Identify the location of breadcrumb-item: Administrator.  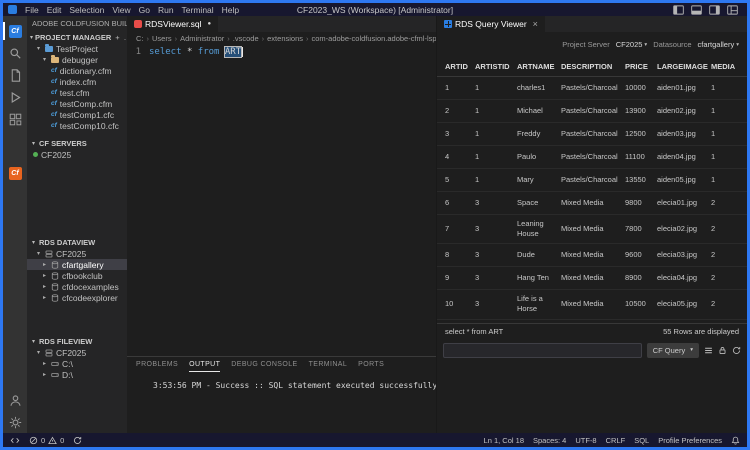
(202, 38).